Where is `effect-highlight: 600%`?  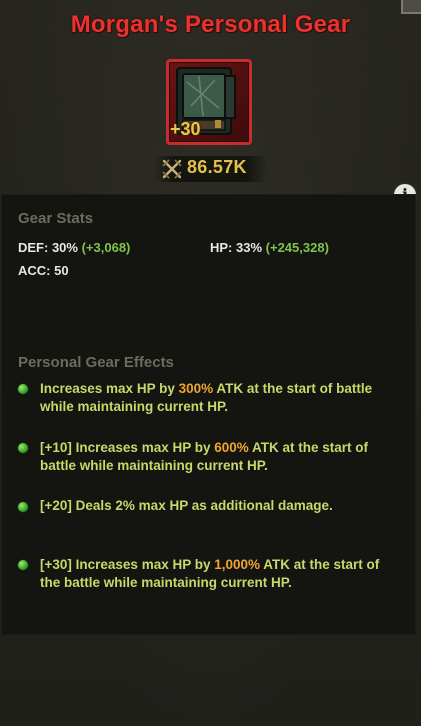 effect-highlight: 600% is located at coordinates (231, 447).